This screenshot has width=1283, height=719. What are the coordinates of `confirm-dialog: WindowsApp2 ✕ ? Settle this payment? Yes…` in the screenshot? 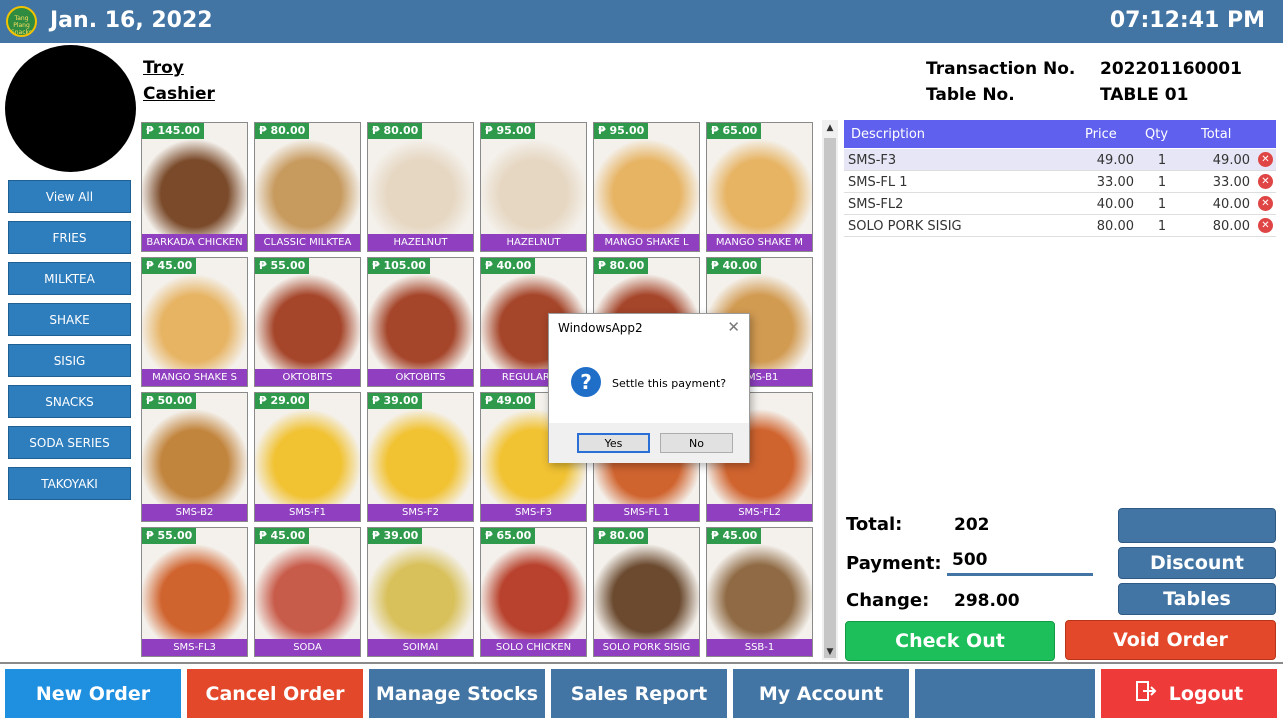 It's located at (649, 388).